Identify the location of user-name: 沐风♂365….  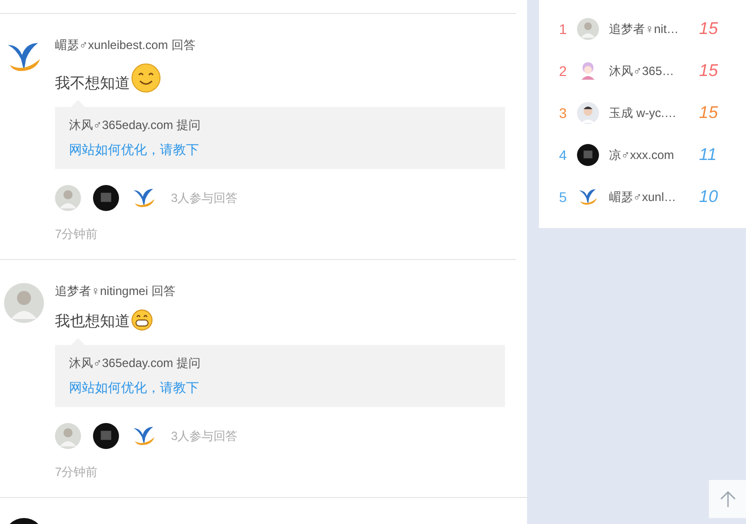
(650, 71).